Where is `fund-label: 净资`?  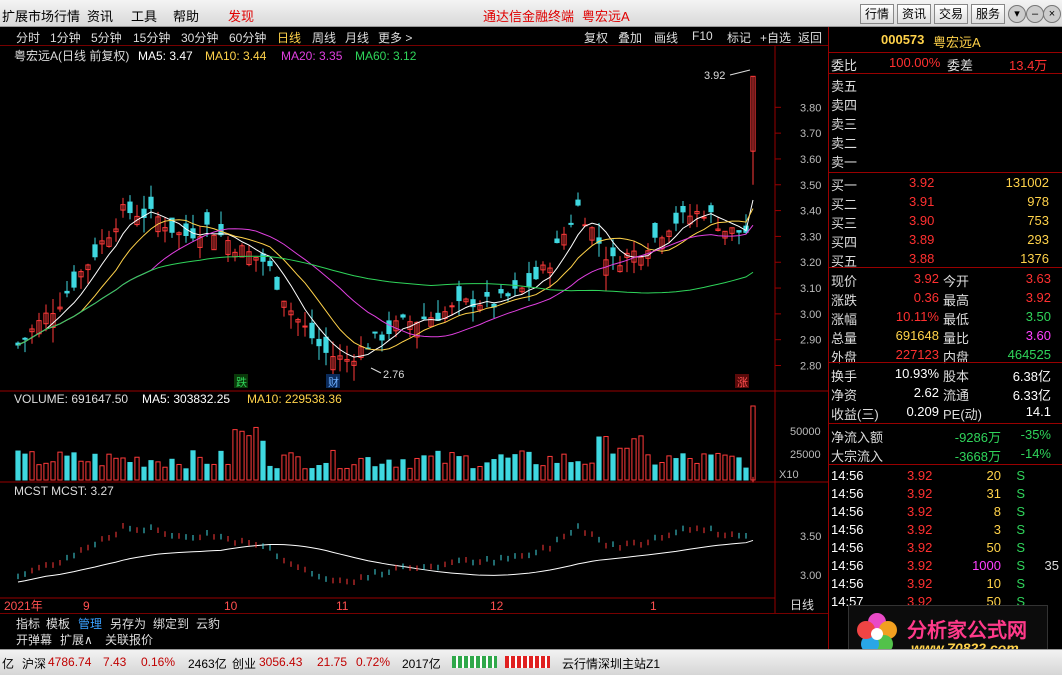
fund-label: 净资 is located at coordinates (844, 395).